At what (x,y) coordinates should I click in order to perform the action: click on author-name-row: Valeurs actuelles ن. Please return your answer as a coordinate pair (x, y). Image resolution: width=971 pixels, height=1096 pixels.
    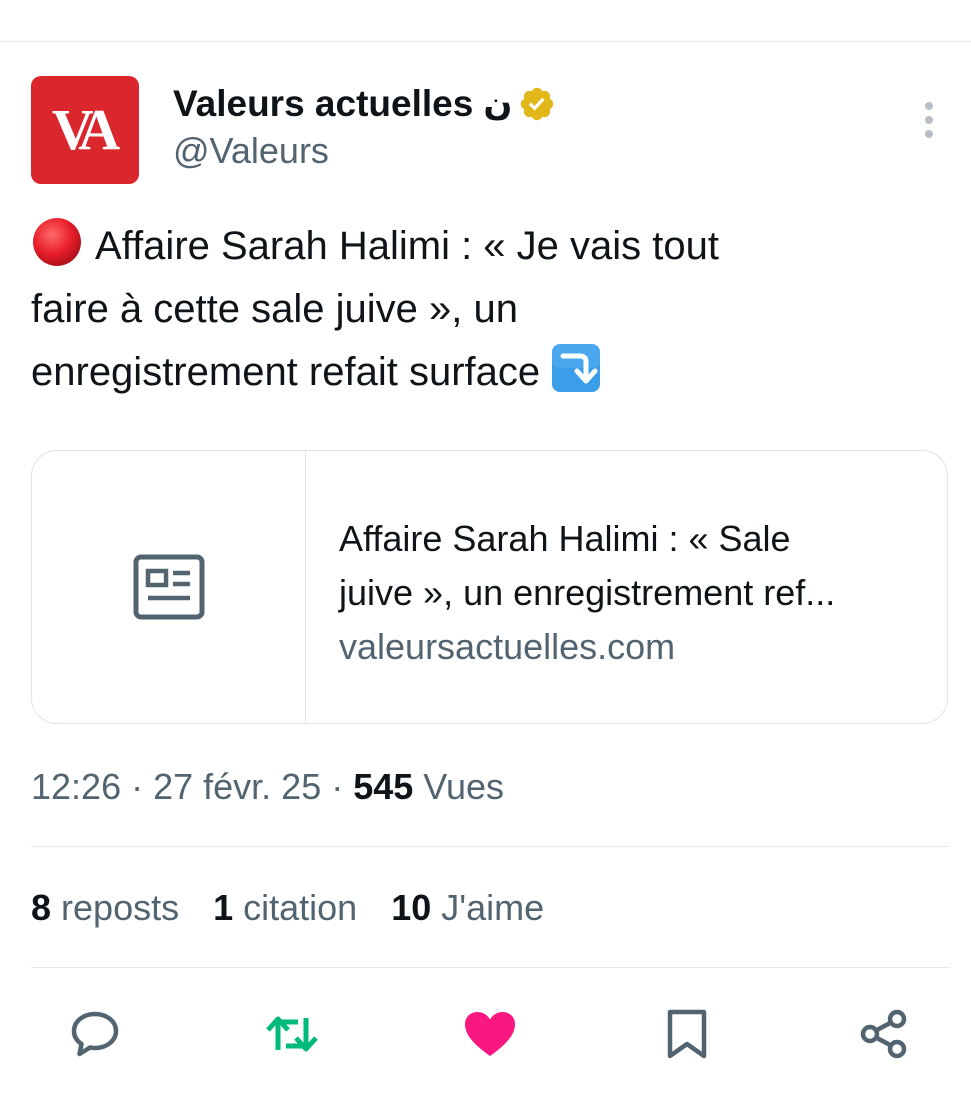
    Looking at the image, I should click on (364, 104).